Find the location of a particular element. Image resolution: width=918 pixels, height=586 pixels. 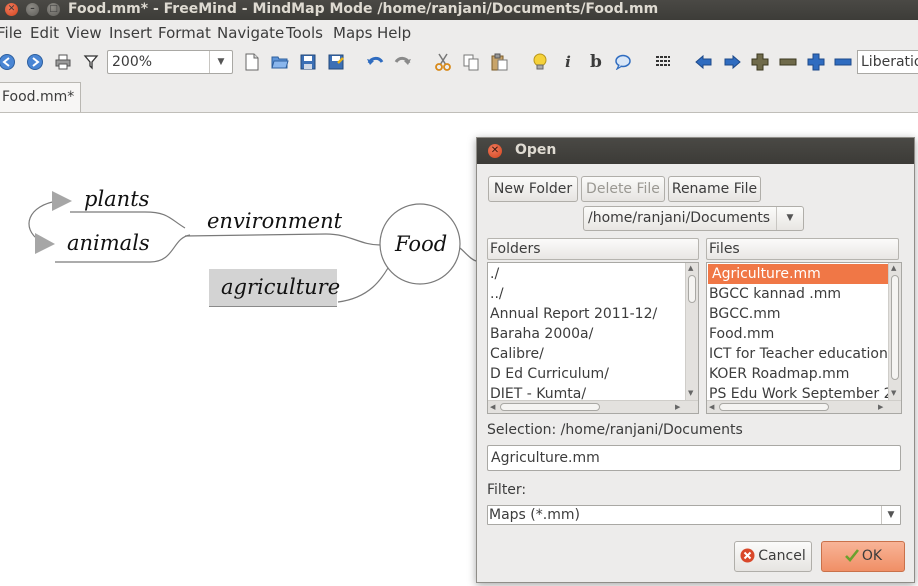

new-map-icon is located at coordinates (252, 62).